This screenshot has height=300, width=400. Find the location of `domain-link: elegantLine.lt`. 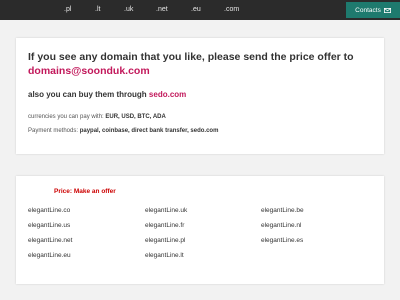

domain-link: elegantLine.lt is located at coordinates (164, 255).